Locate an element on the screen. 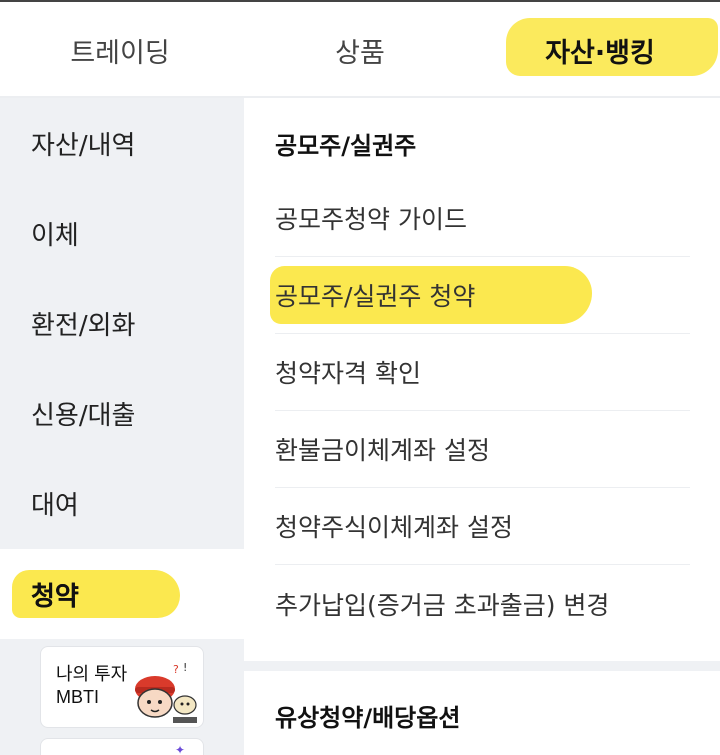  sidebar-item-subscription-text: 청약 is located at coordinates (122, 594).